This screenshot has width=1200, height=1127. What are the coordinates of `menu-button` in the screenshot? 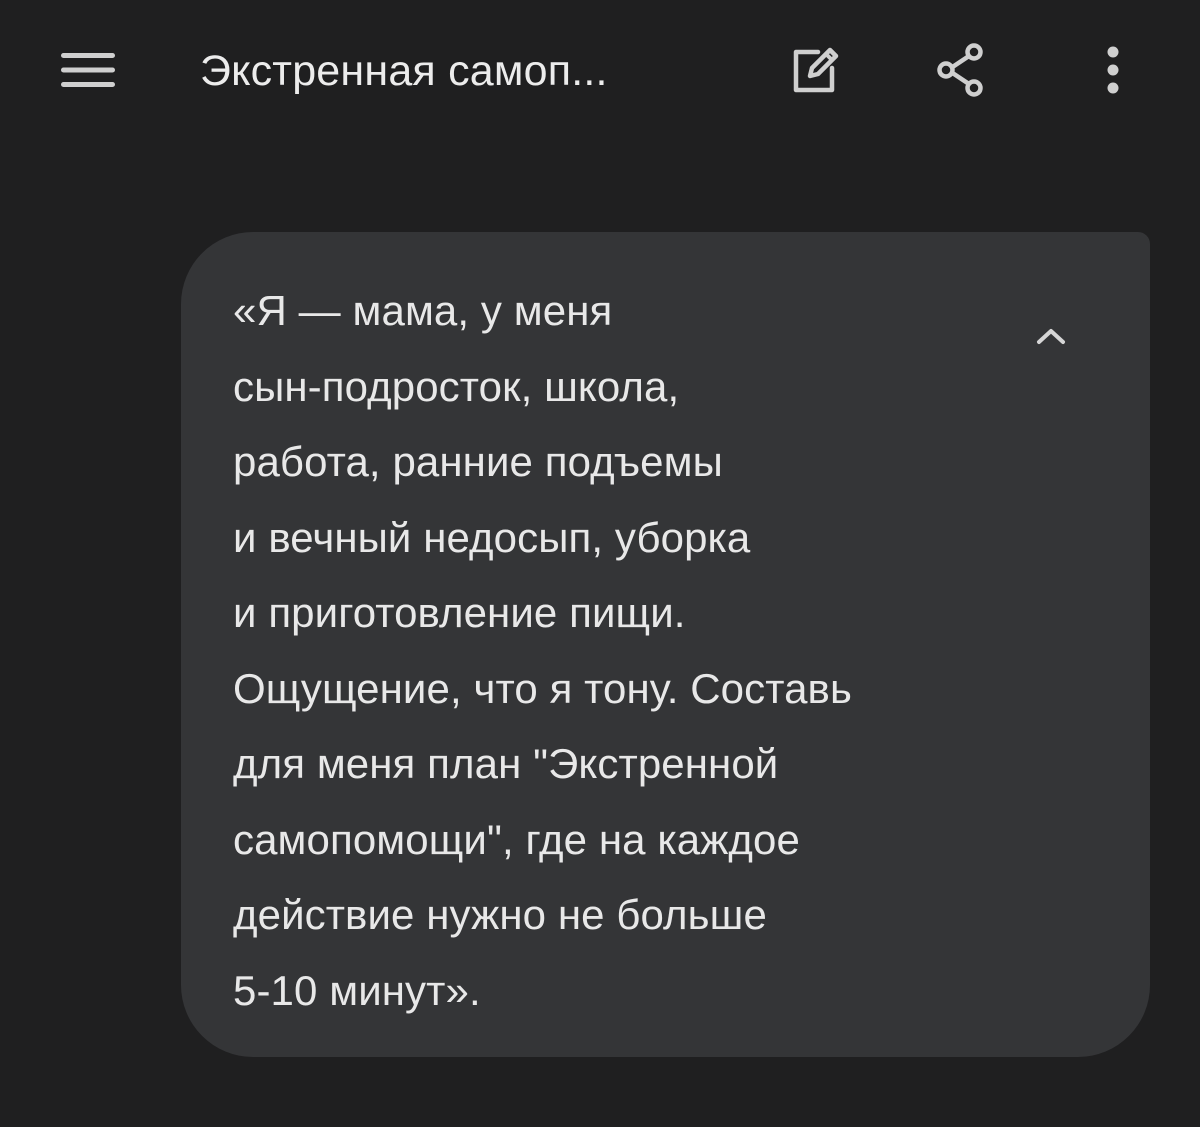 It's located at (88, 70).